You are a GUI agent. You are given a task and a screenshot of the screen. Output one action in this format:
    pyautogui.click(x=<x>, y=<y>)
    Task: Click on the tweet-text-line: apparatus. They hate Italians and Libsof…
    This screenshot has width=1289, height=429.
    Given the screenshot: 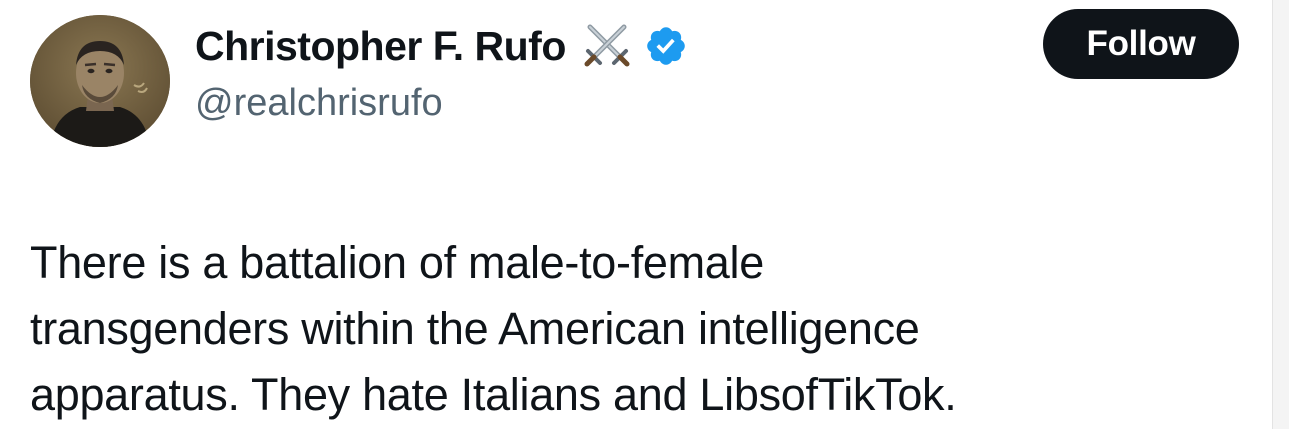 What is the action you would take?
    pyautogui.click(x=493, y=394)
    